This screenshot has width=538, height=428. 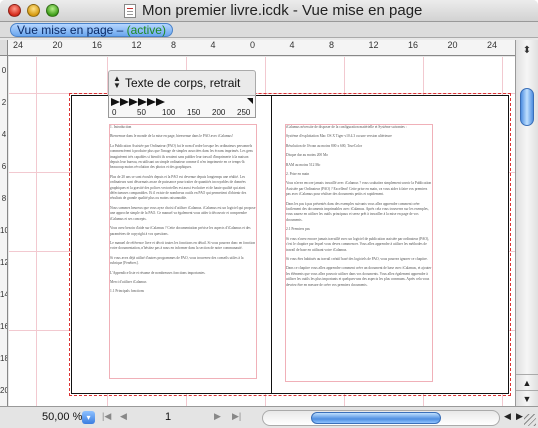 What do you see at coordinates (527, 51) in the screenshot?
I see `split-view-icon: ⬍` at bounding box center [527, 51].